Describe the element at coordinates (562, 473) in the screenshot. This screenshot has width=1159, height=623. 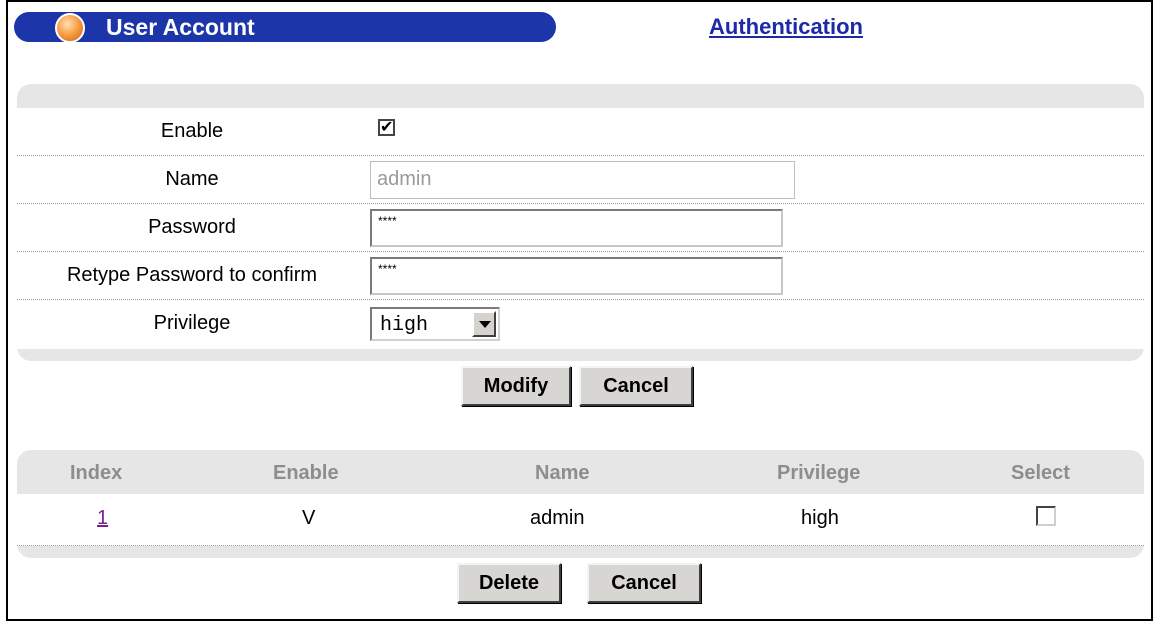
I see `column-header-name: Name` at that location.